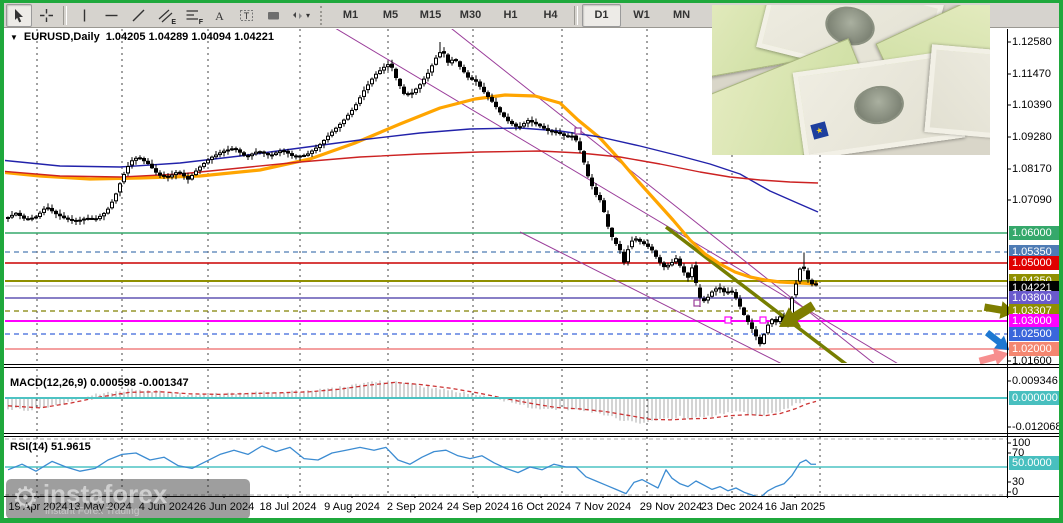 Image resolution: width=1063 pixels, height=523 pixels. I want to click on price-tick-label: 1.11470, so click(1031, 74).